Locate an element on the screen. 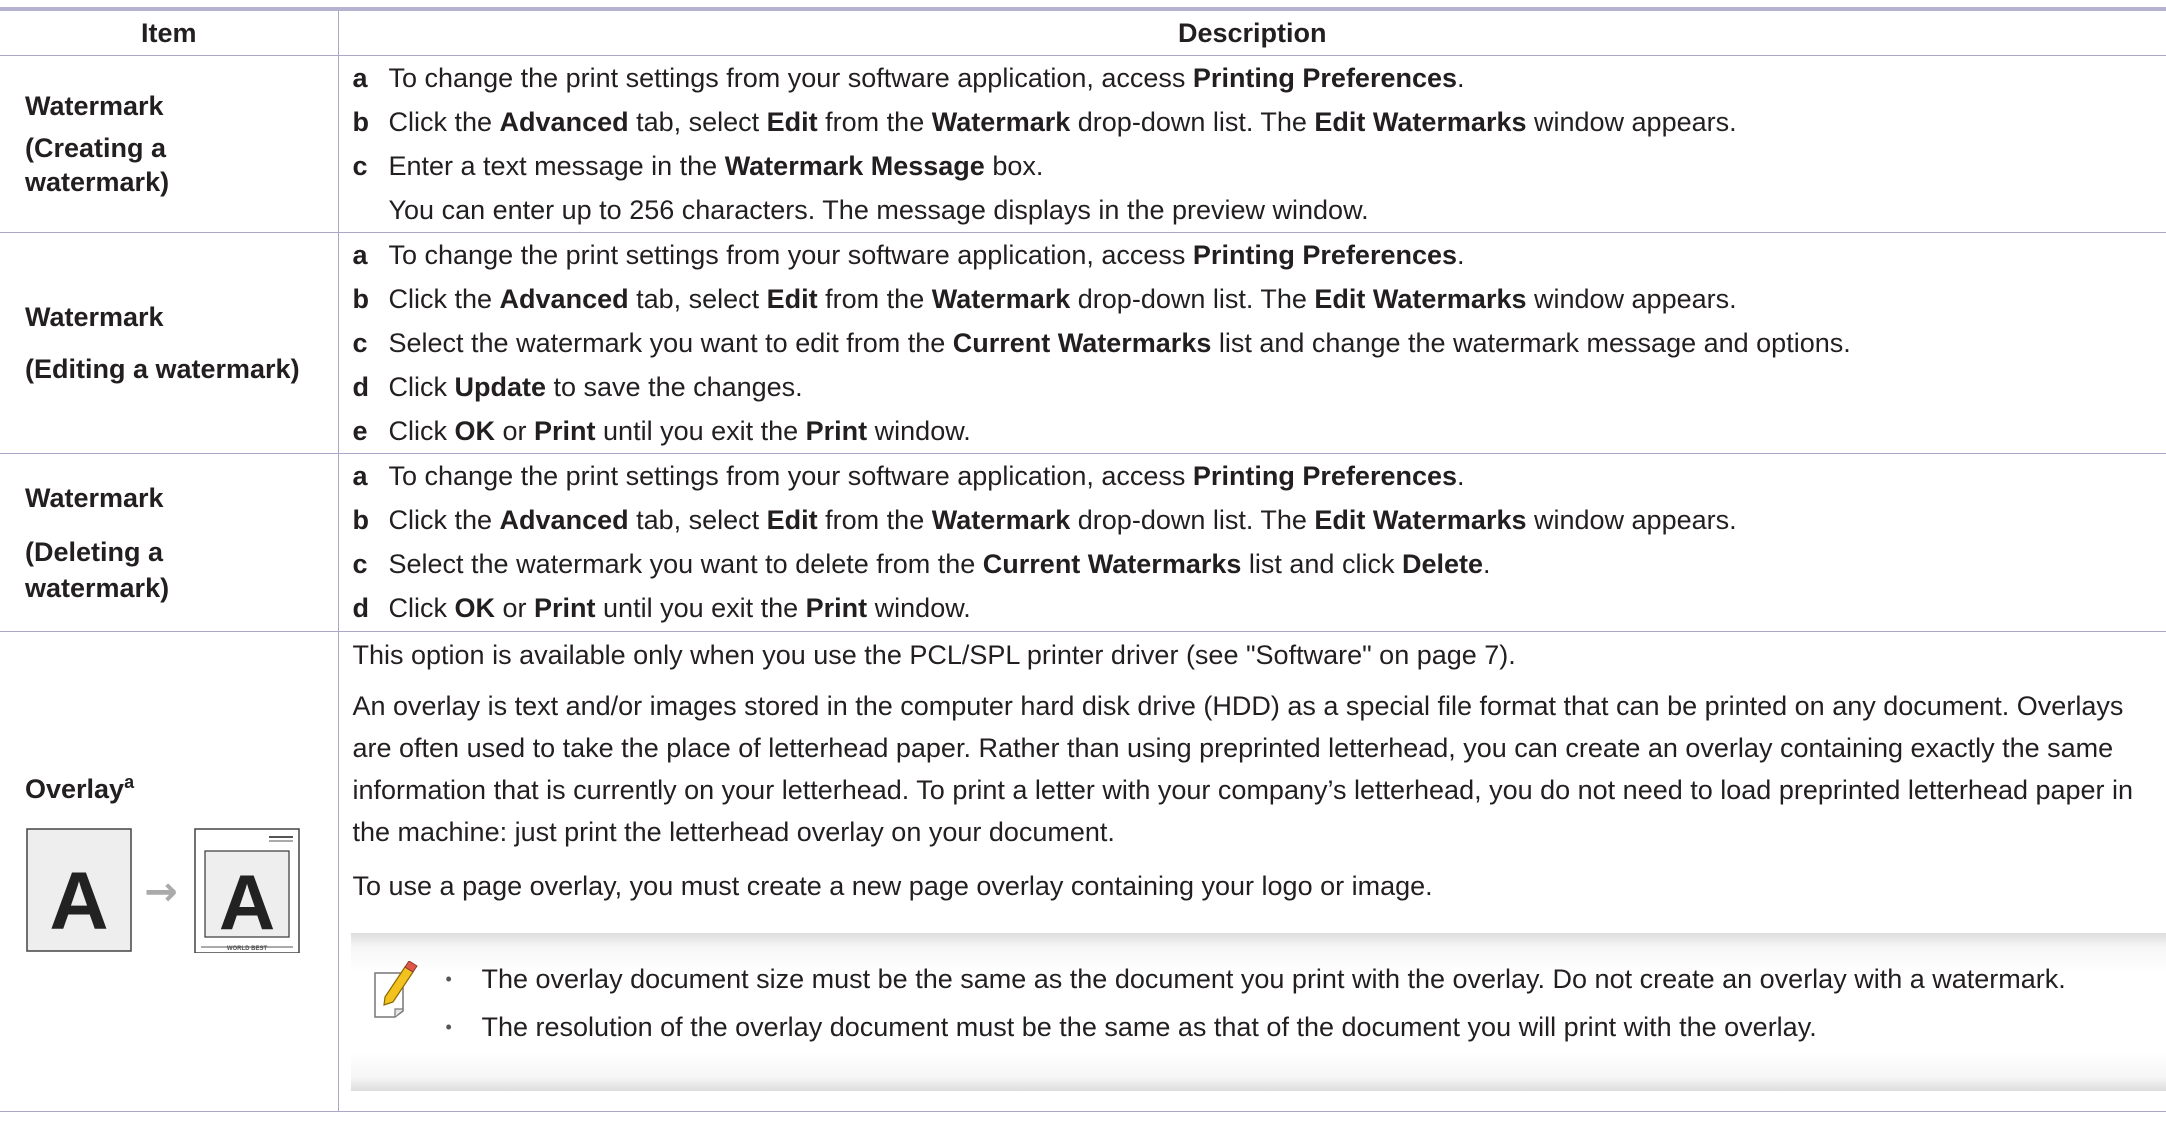 This screenshot has height=1122, width=2166. arrow-icon: → is located at coordinates (161, 892).